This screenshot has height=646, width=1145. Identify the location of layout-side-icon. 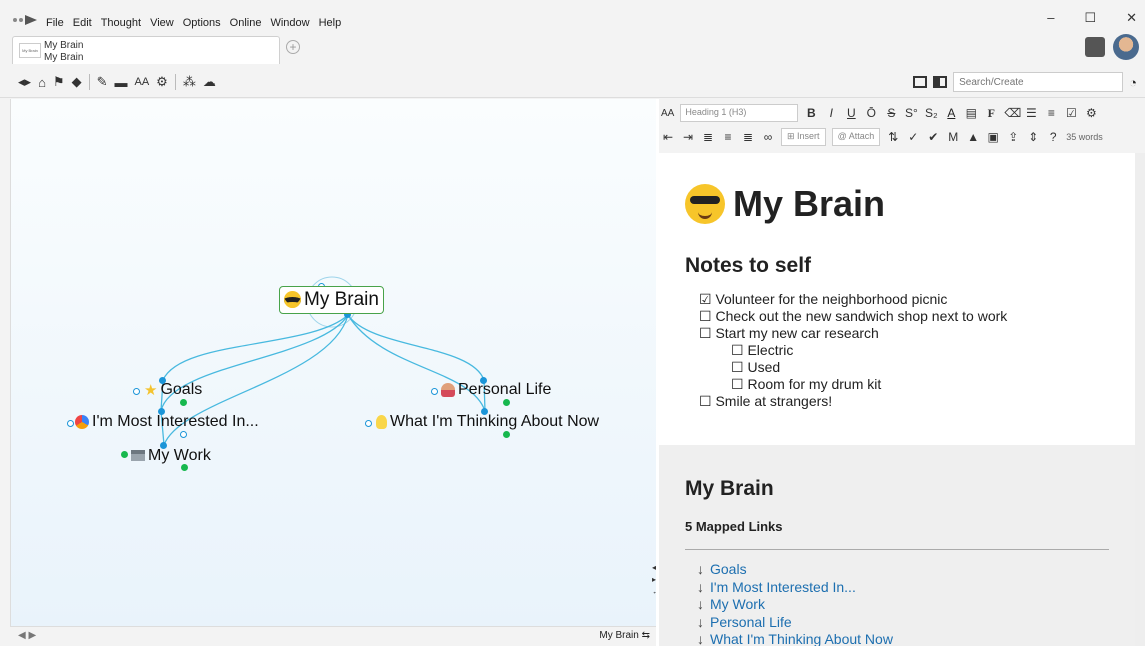
(940, 82).